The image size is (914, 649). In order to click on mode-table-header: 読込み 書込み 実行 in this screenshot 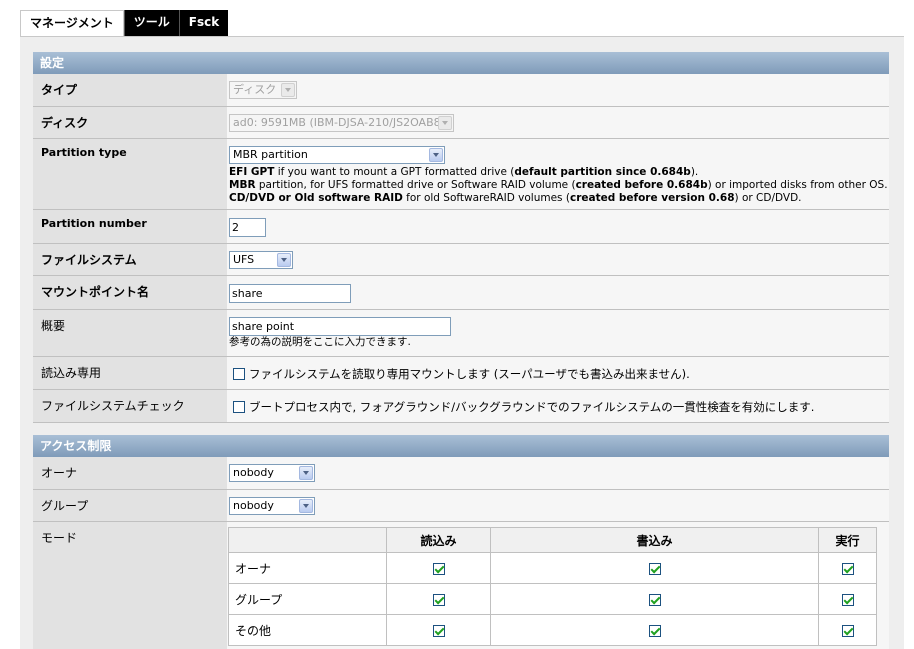, I will do `click(552, 540)`.